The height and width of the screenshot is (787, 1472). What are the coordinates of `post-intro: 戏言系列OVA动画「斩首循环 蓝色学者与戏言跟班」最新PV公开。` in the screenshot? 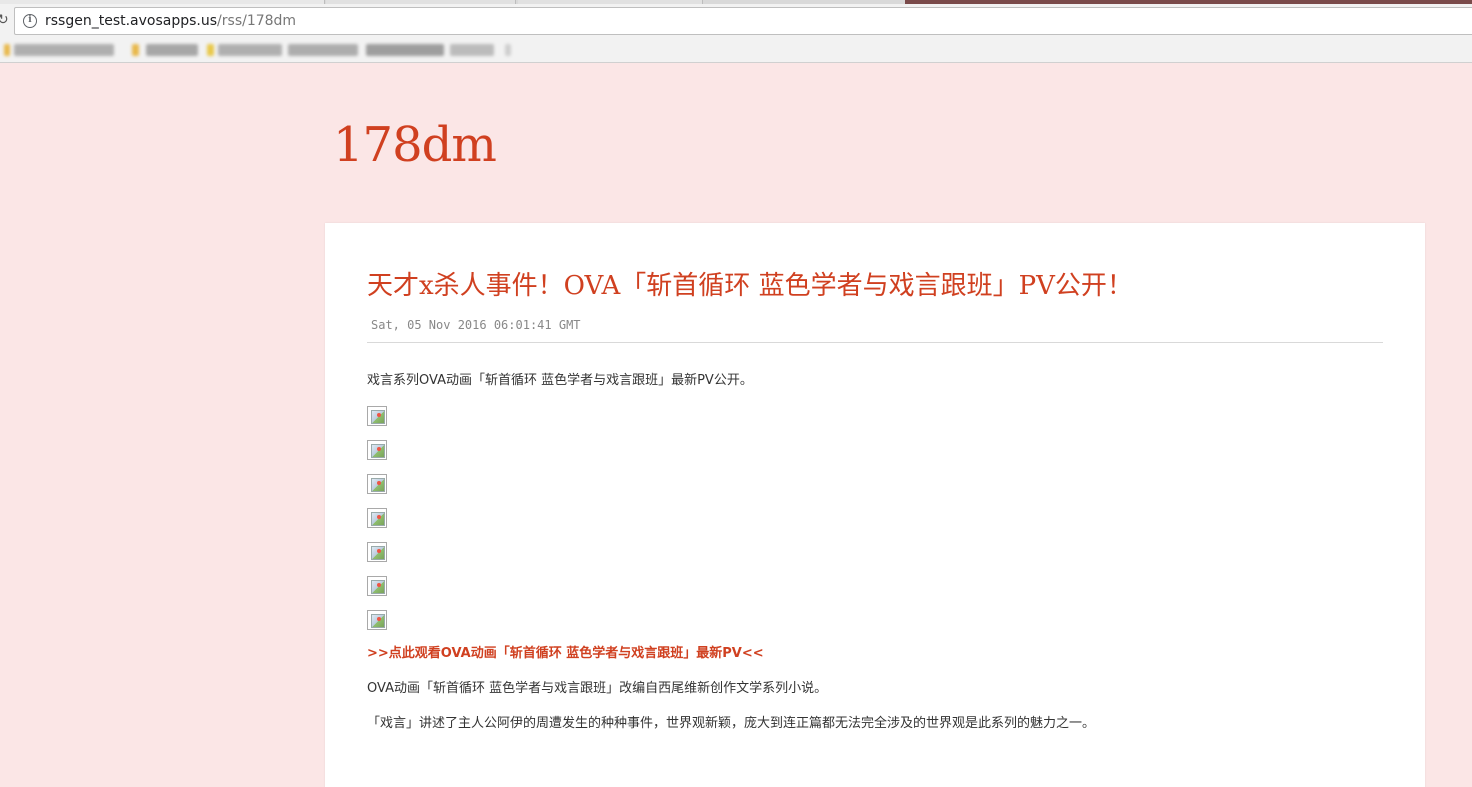 It's located at (560, 380).